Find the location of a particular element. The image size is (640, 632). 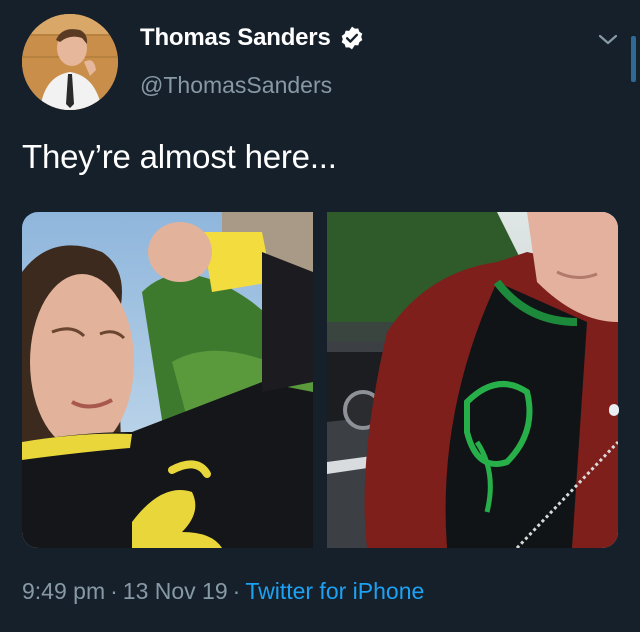

scroll-indicator is located at coordinates (633, 59).